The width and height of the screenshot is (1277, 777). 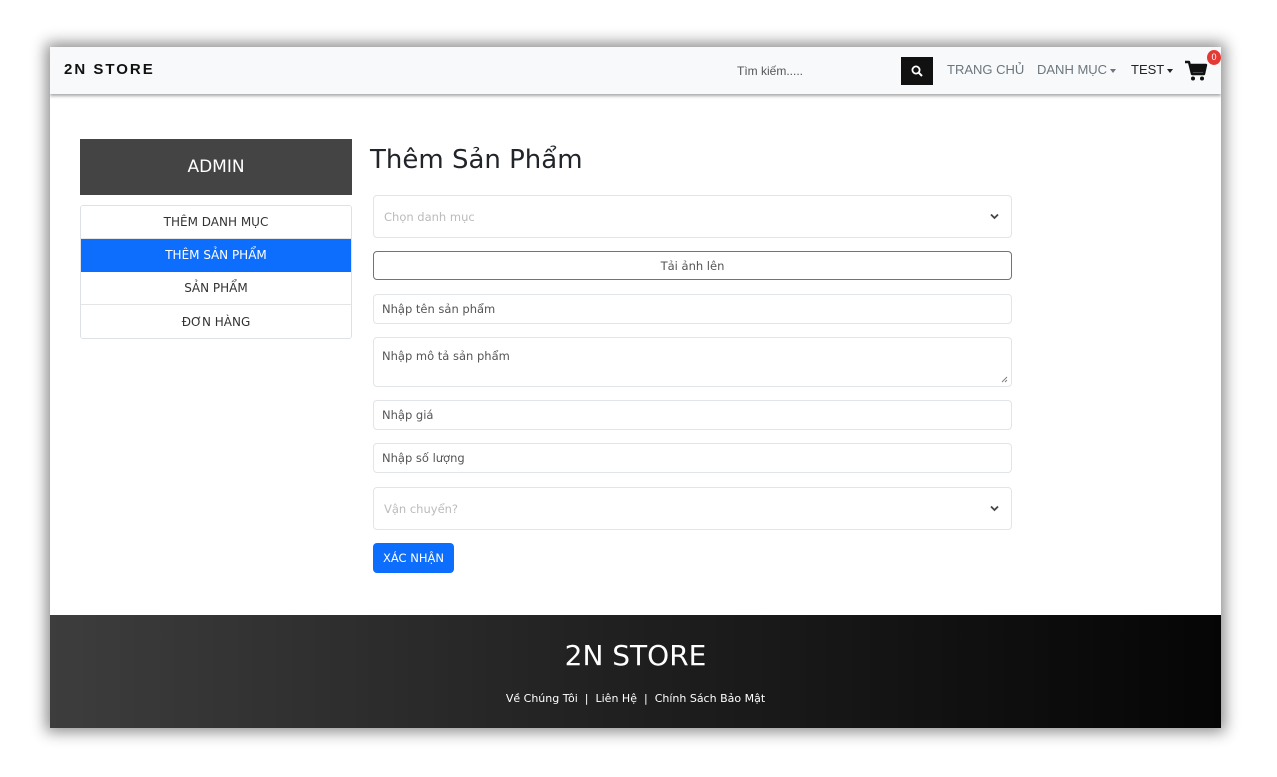 I want to click on upload-image-label: Tải ảnh lên, so click(x=692, y=265).